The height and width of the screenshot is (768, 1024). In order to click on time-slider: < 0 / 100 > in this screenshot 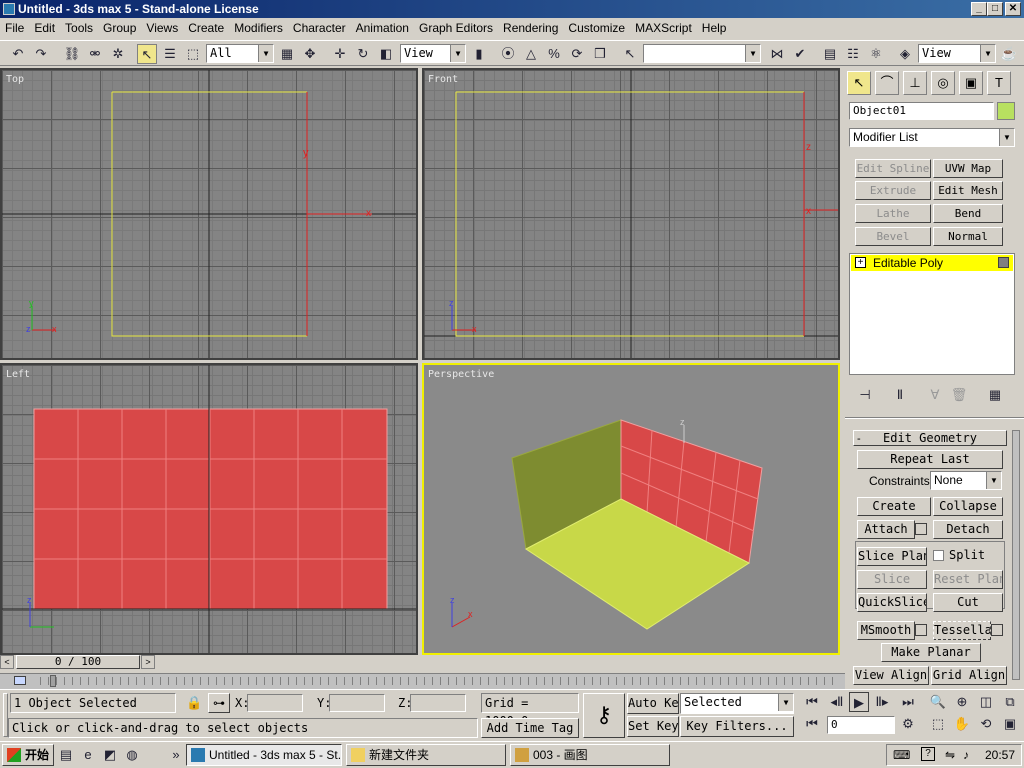, I will do `click(422, 663)`.